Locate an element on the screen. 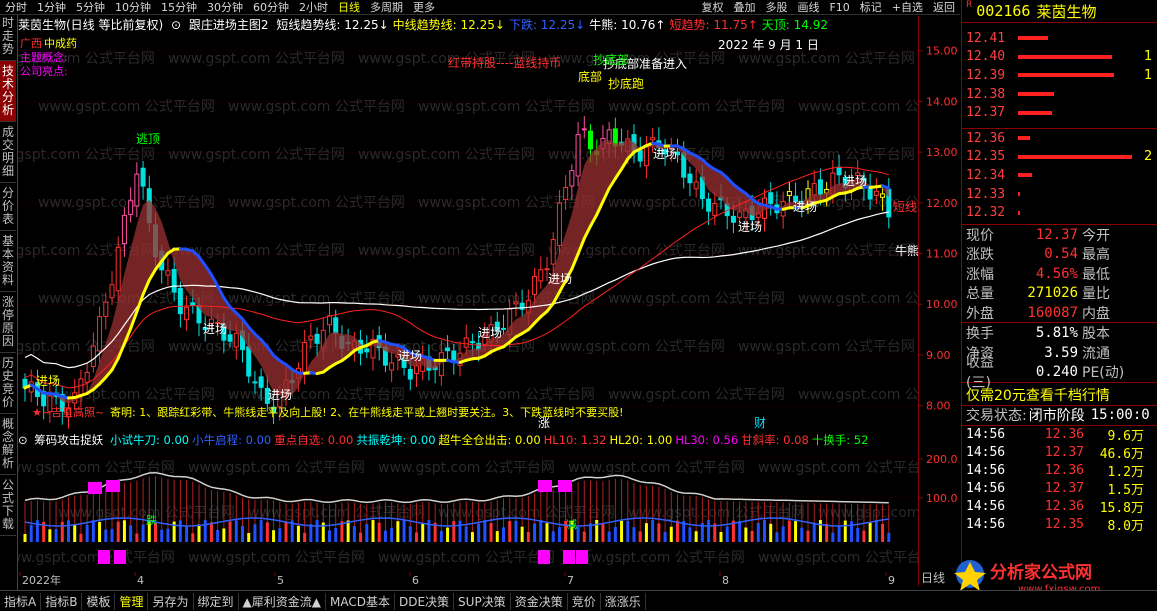 This screenshot has width=1157, height=611. promo-link: 仅需20元查看千档行情 is located at coordinates (1059, 394).